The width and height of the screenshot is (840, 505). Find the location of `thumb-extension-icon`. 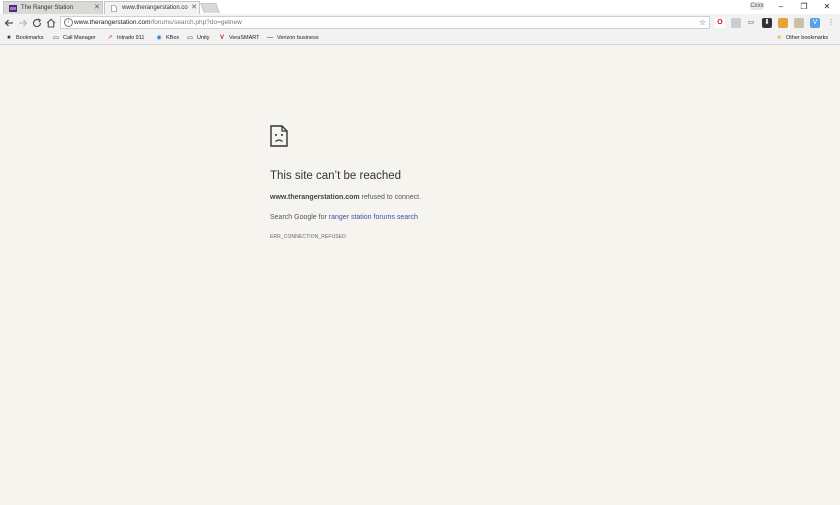

thumb-extension-icon is located at coordinates (799, 23).